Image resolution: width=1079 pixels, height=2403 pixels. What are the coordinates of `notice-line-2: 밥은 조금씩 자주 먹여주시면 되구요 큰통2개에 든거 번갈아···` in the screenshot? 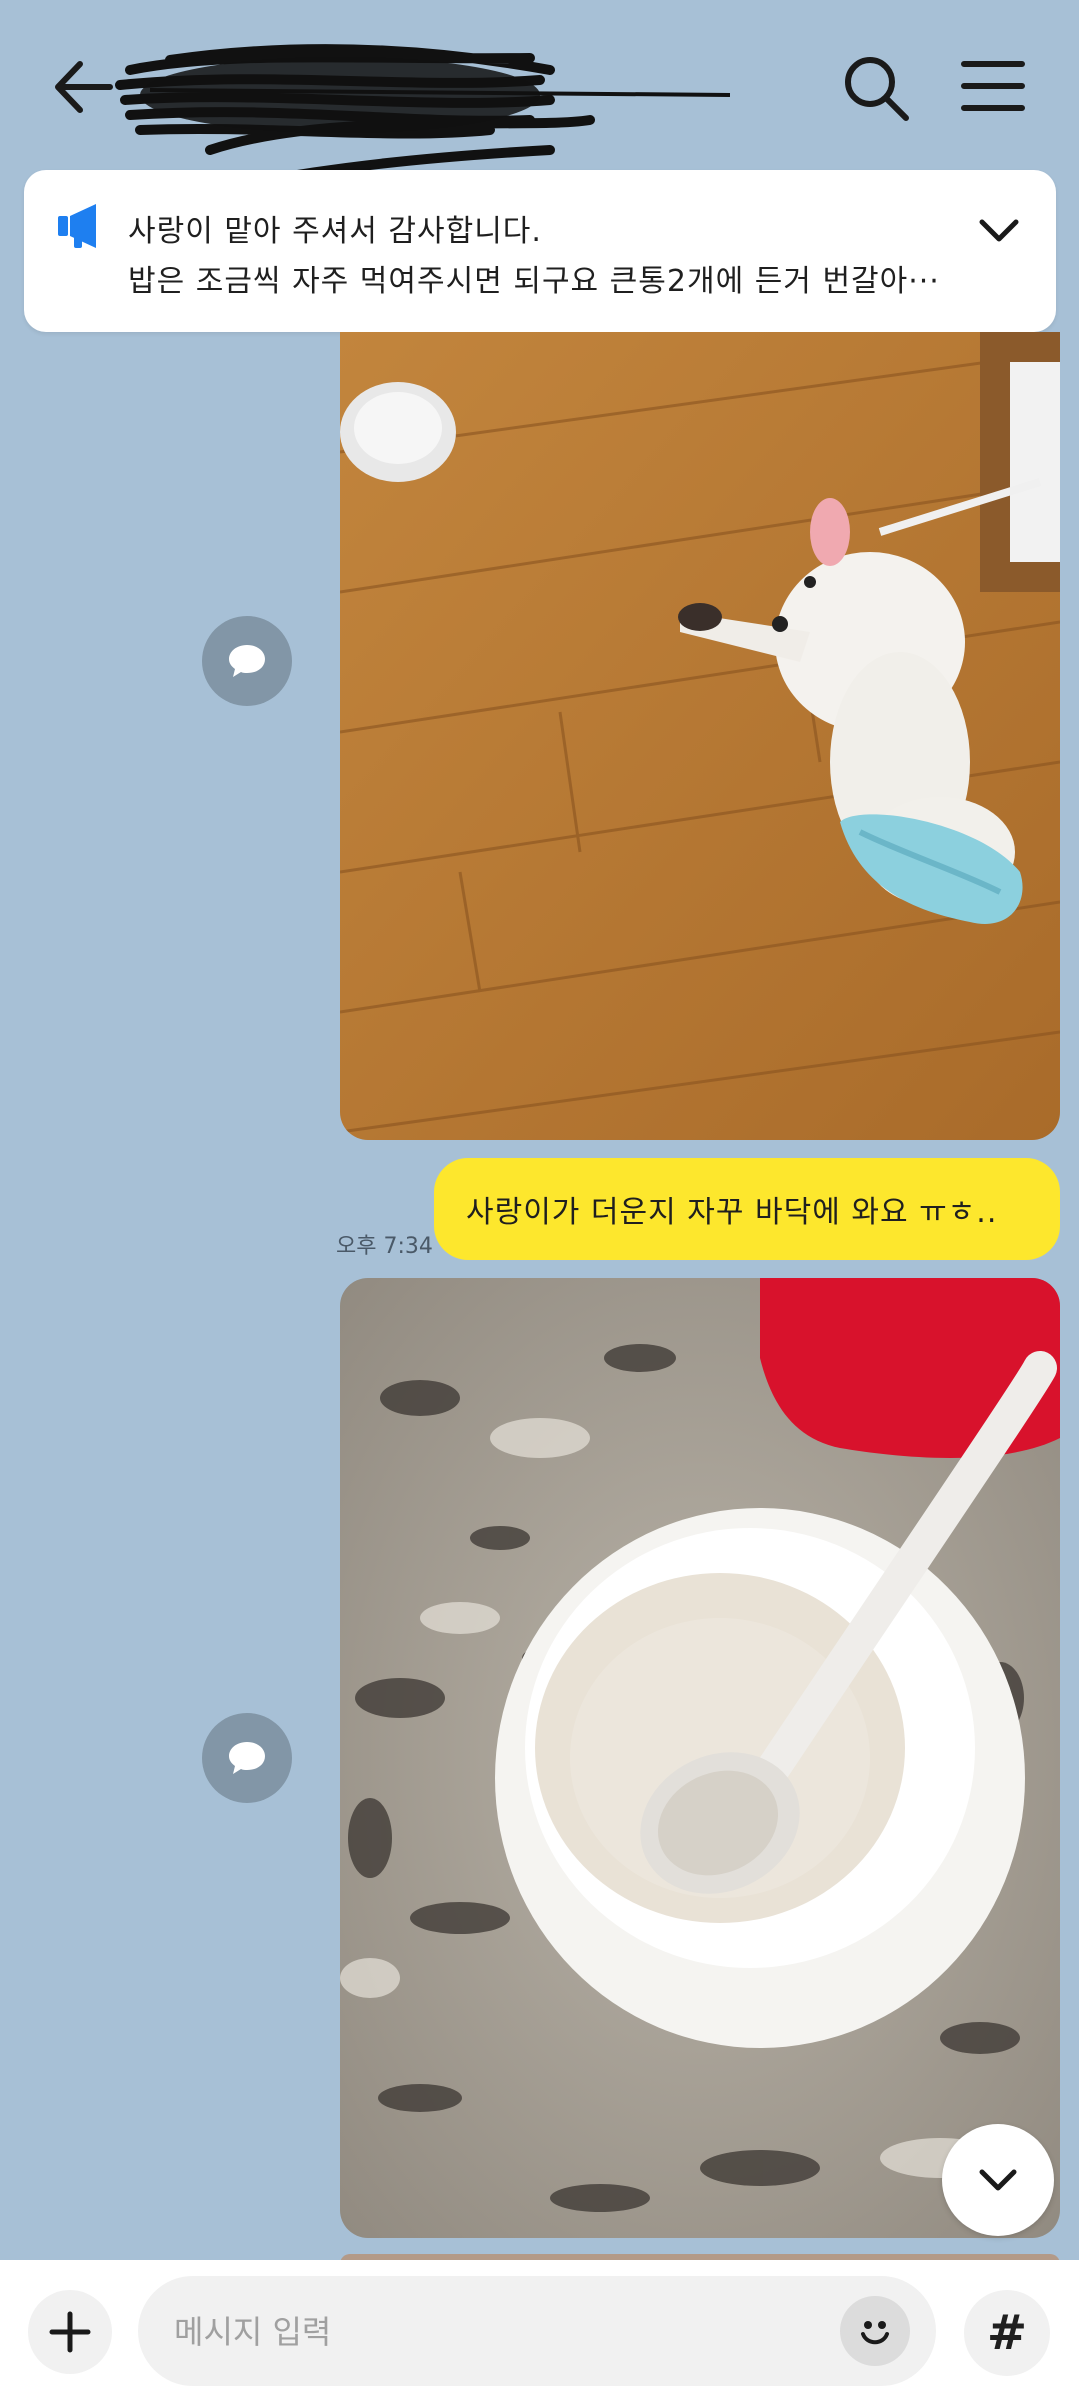 It's located at (534, 281).